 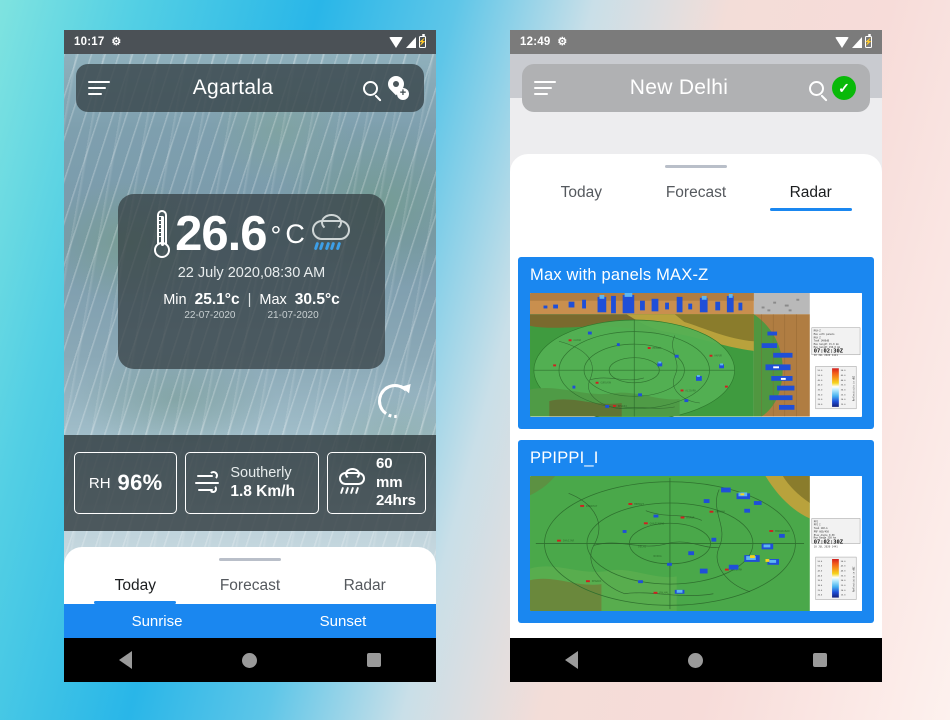 What do you see at coordinates (389, 472) in the screenshot?
I see `rainfall-amount: 60 mm` at bounding box center [389, 472].